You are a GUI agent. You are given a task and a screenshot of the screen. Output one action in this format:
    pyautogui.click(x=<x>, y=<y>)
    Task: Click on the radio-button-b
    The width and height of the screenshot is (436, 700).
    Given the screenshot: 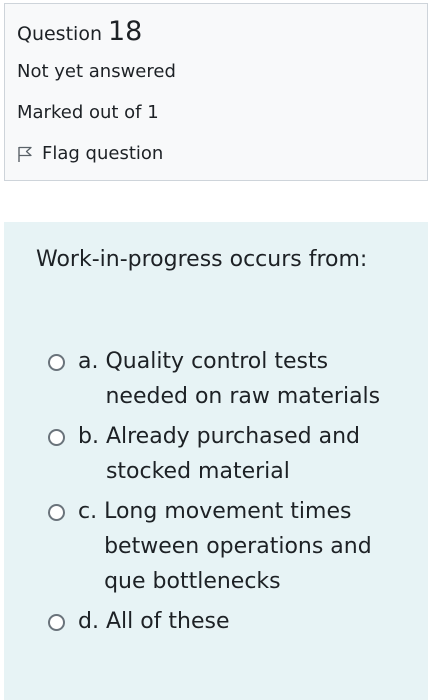 What is the action you would take?
    pyautogui.click(x=56, y=437)
    